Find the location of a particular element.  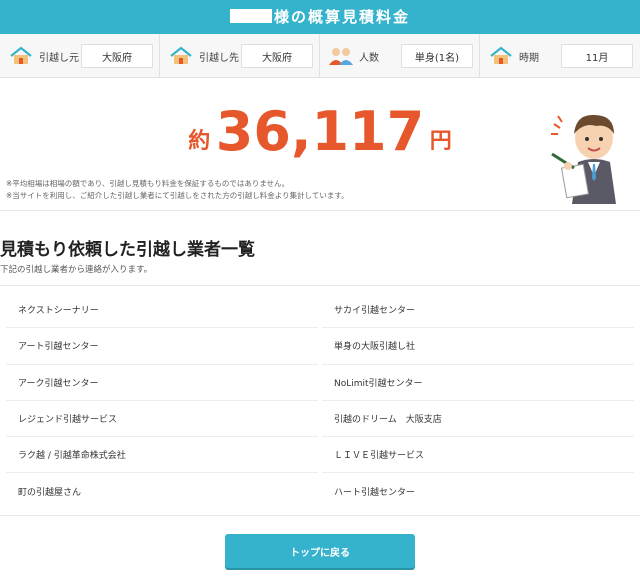

info-people: 人数 単身(1名) is located at coordinates (400, 56).